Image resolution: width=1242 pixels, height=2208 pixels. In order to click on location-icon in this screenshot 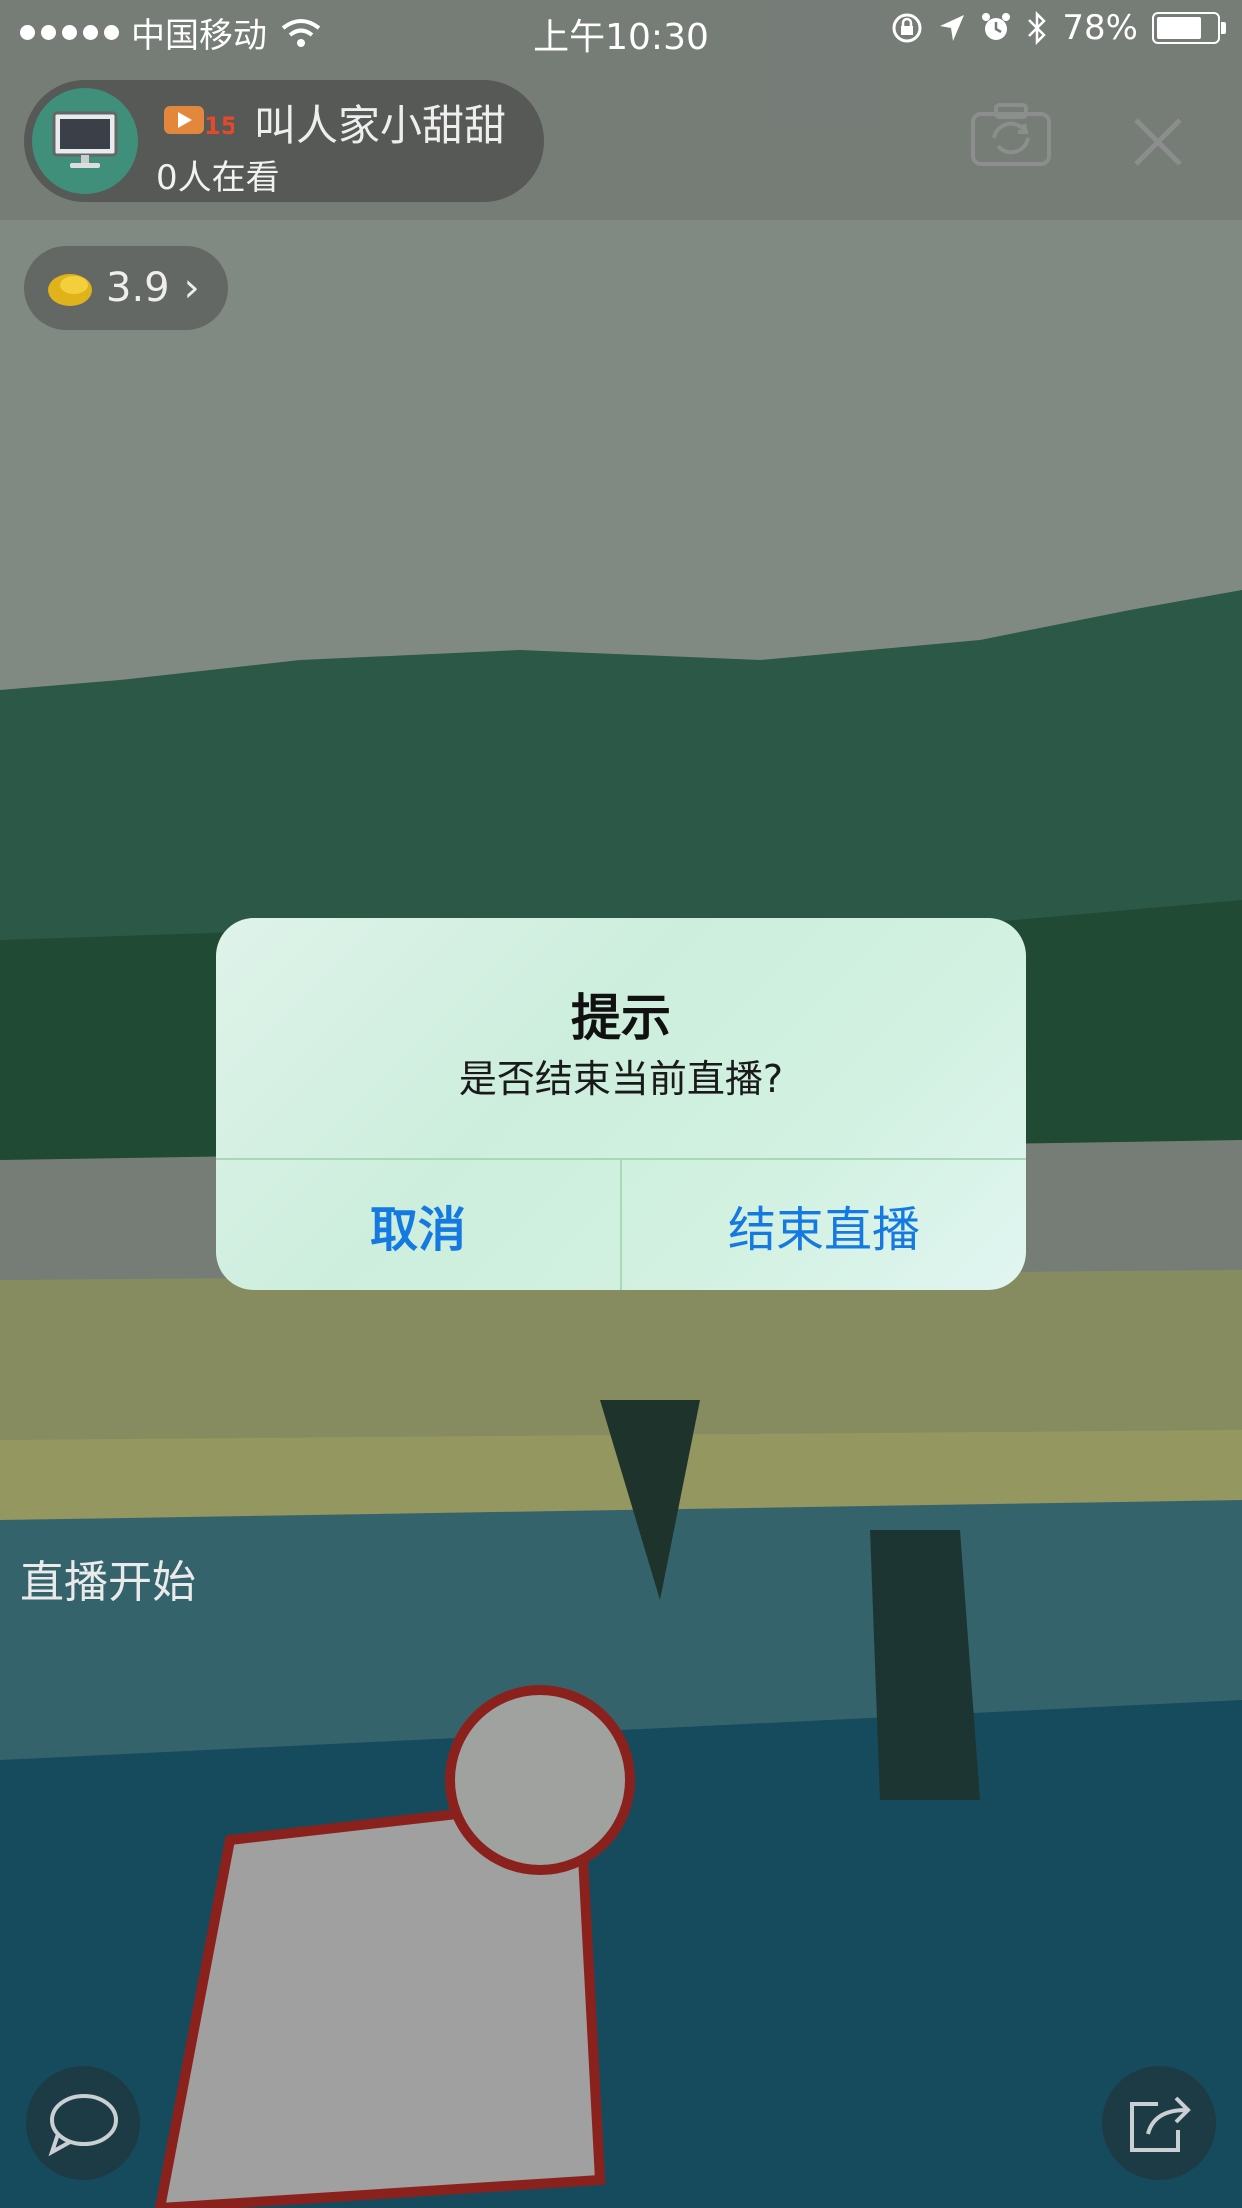, I will do `click(952, 28)`.